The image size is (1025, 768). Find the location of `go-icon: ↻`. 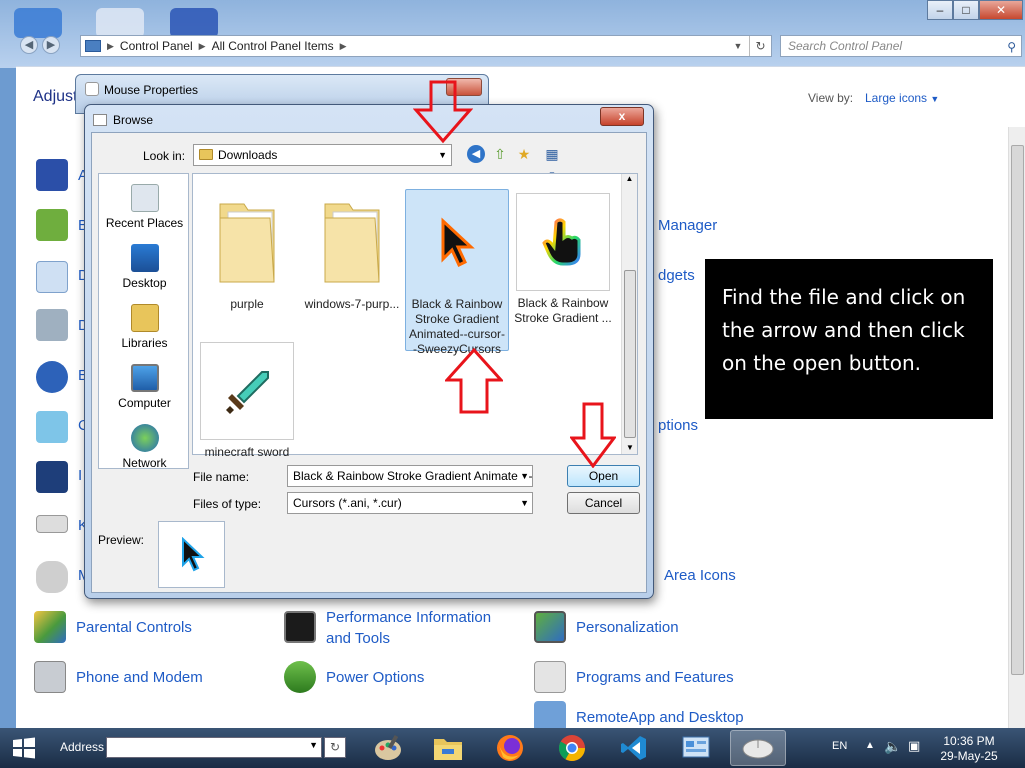

go-icon: ↻ is located at coordinates (335, 747).